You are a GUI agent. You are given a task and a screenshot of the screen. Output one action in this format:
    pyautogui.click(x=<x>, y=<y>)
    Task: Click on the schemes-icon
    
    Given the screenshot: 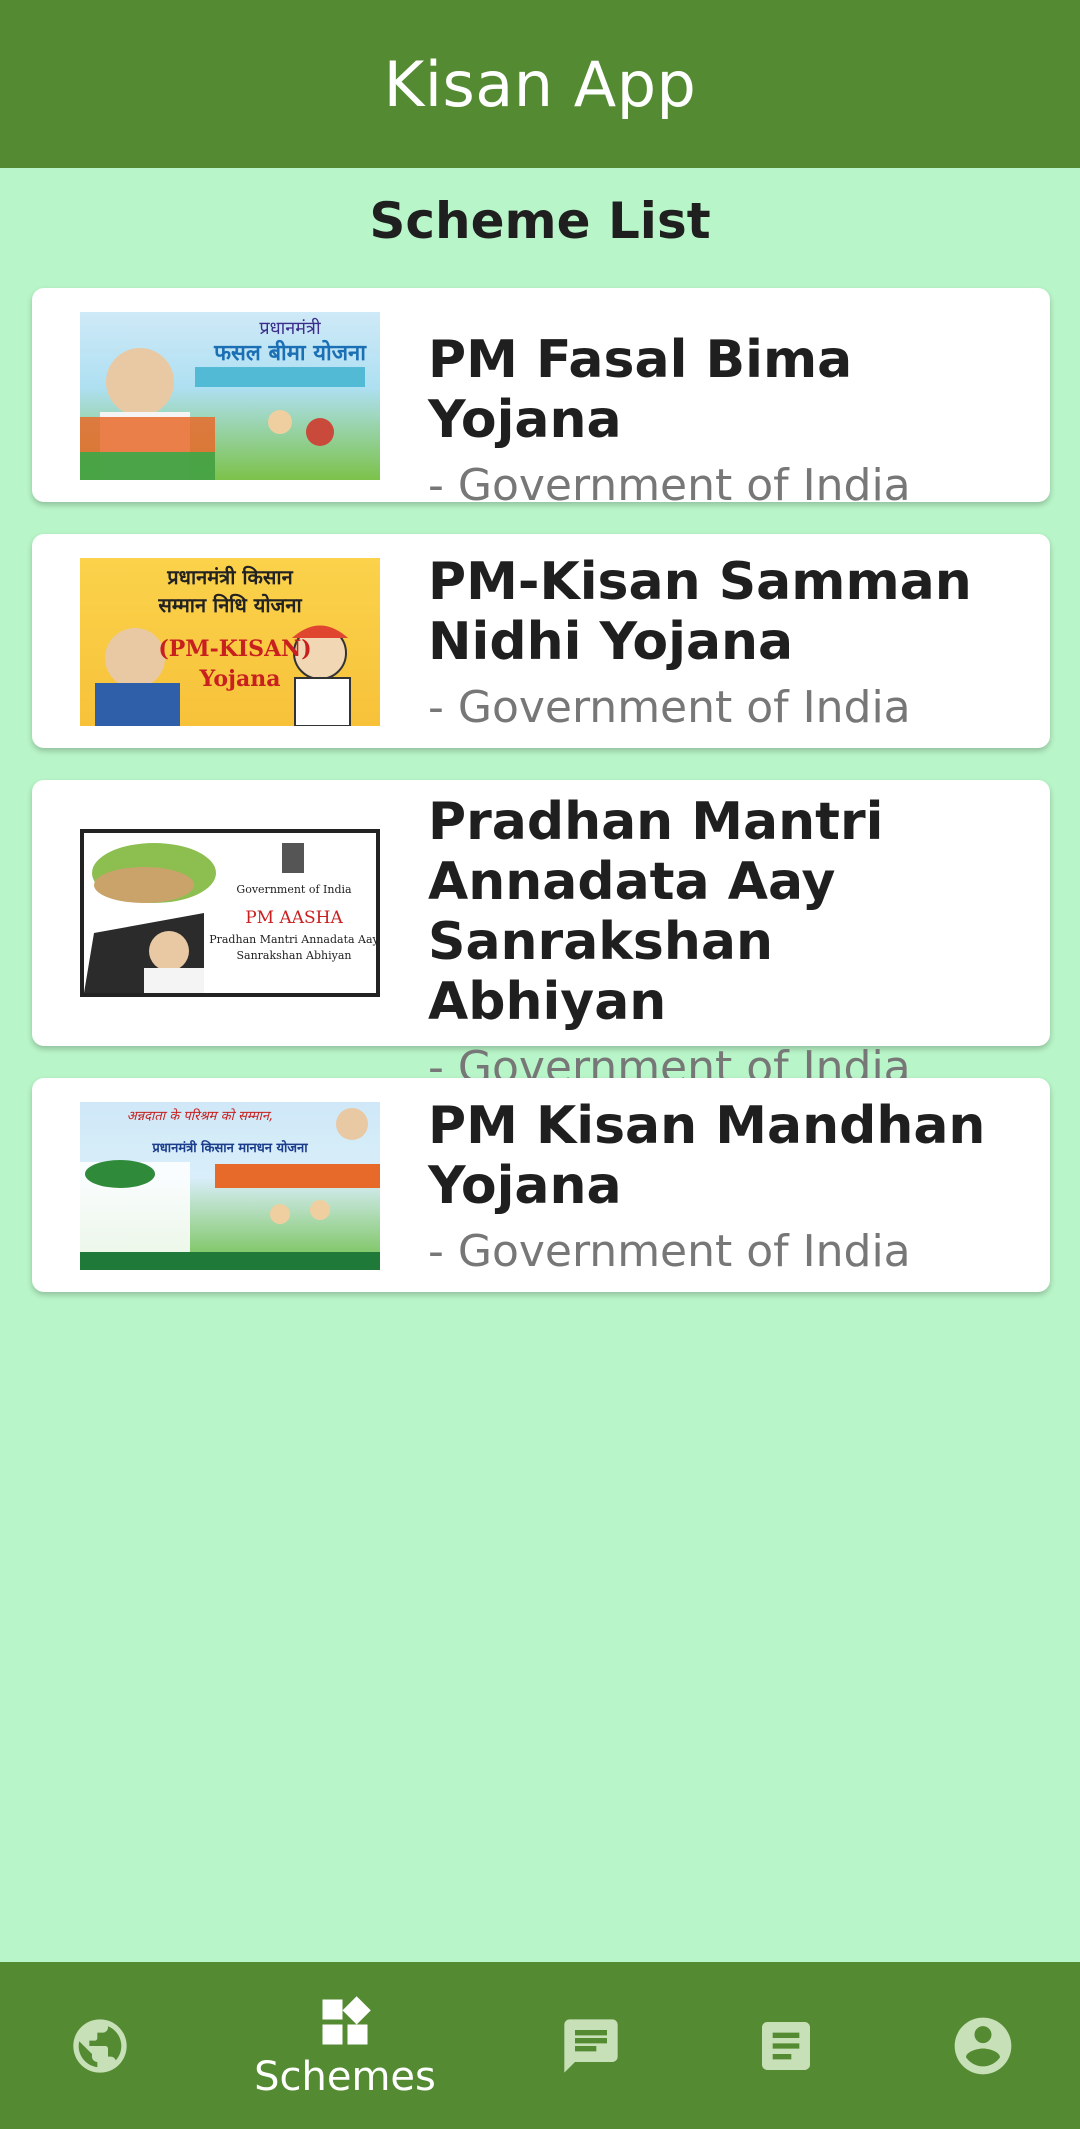 What is the action you would take?
    pyautogui.click(x=345, y=2022)
    